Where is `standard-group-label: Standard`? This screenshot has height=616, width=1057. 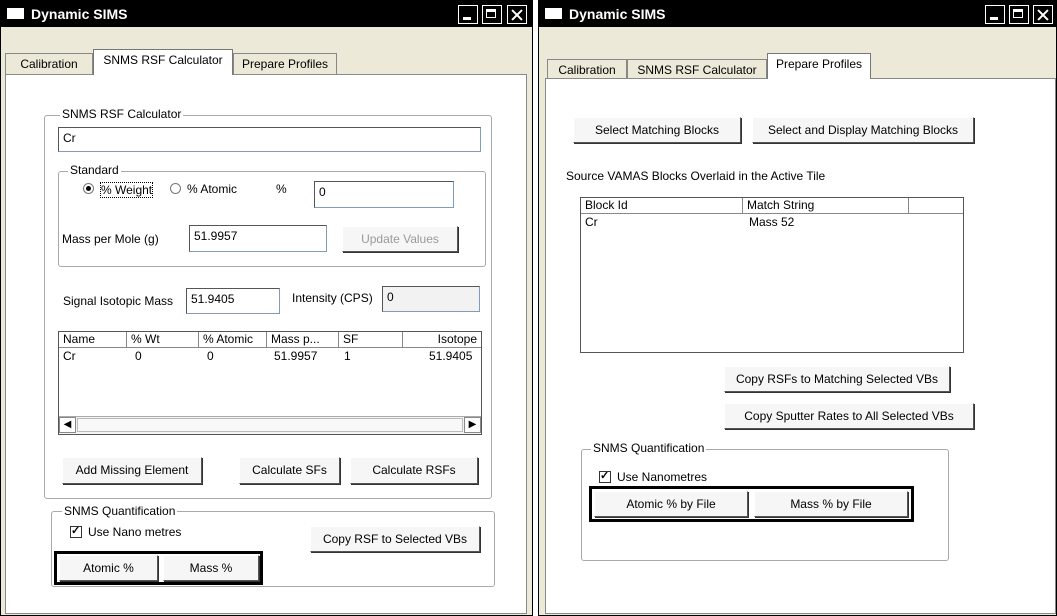 standard-group-label: Standard is located at coordinates (94, 170).